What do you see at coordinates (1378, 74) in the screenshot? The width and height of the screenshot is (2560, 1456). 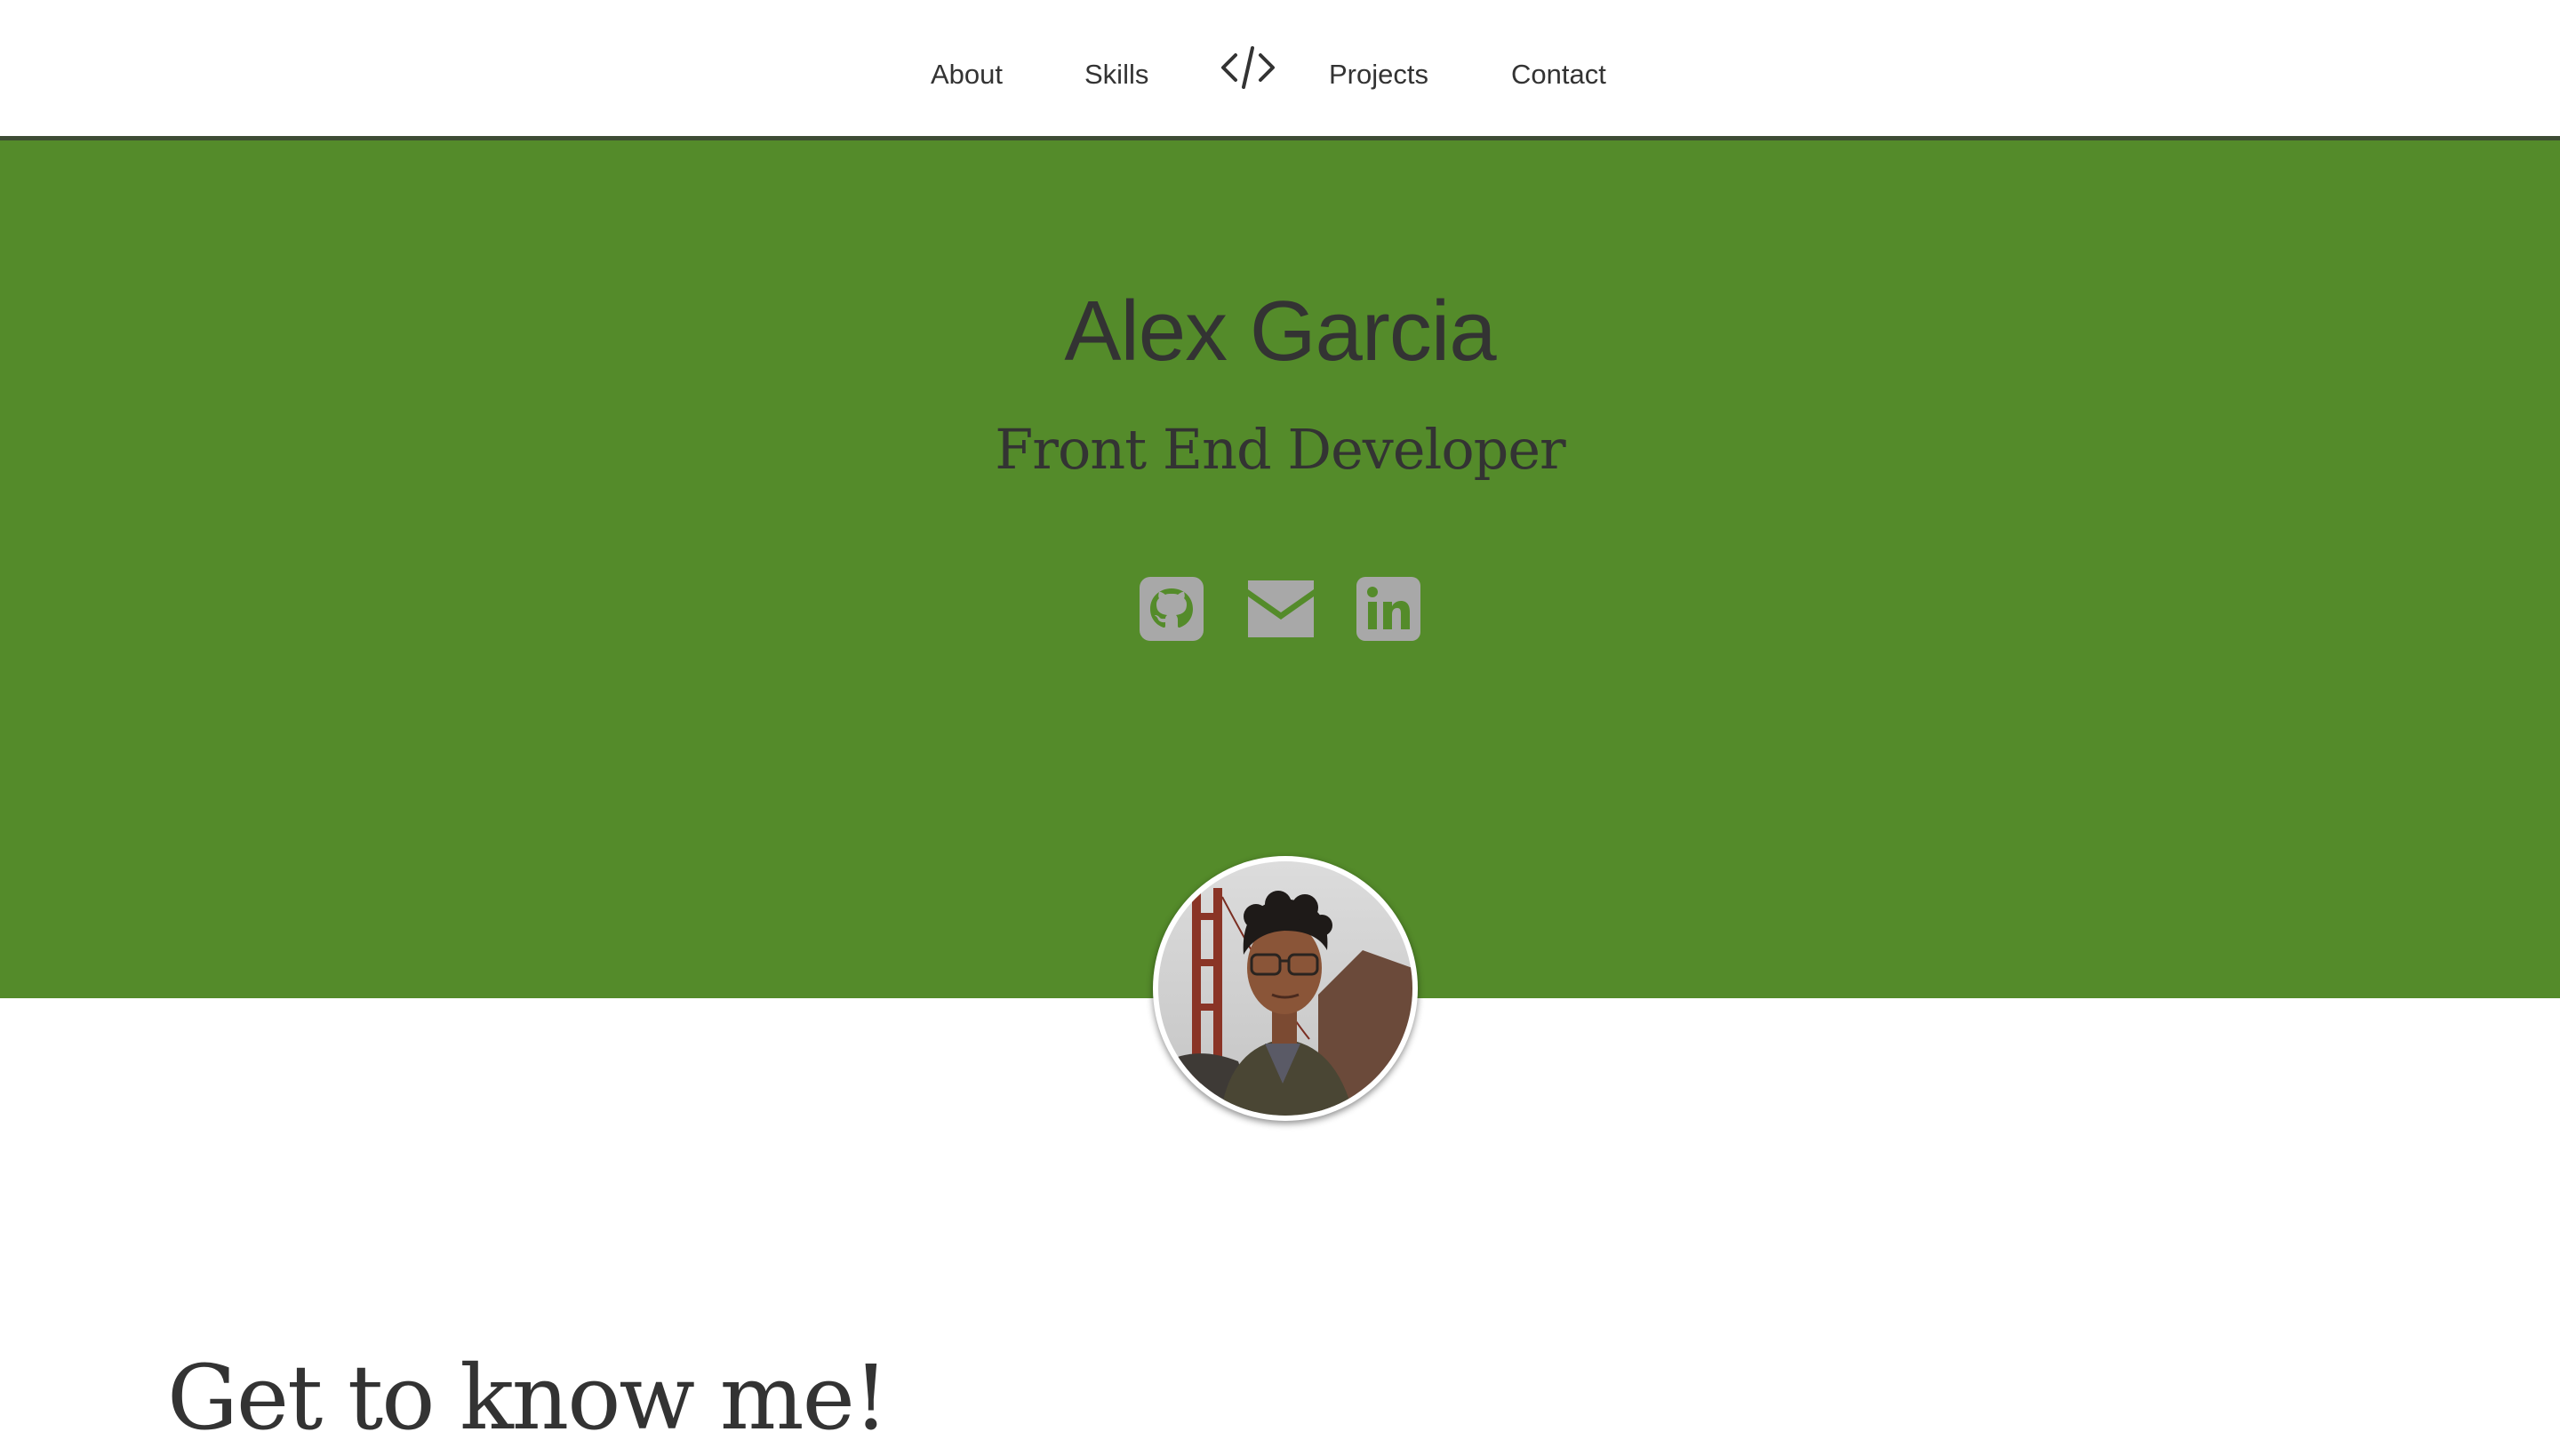 I see `nav-link-projects: Projects` at bounding box center [1378, 74].